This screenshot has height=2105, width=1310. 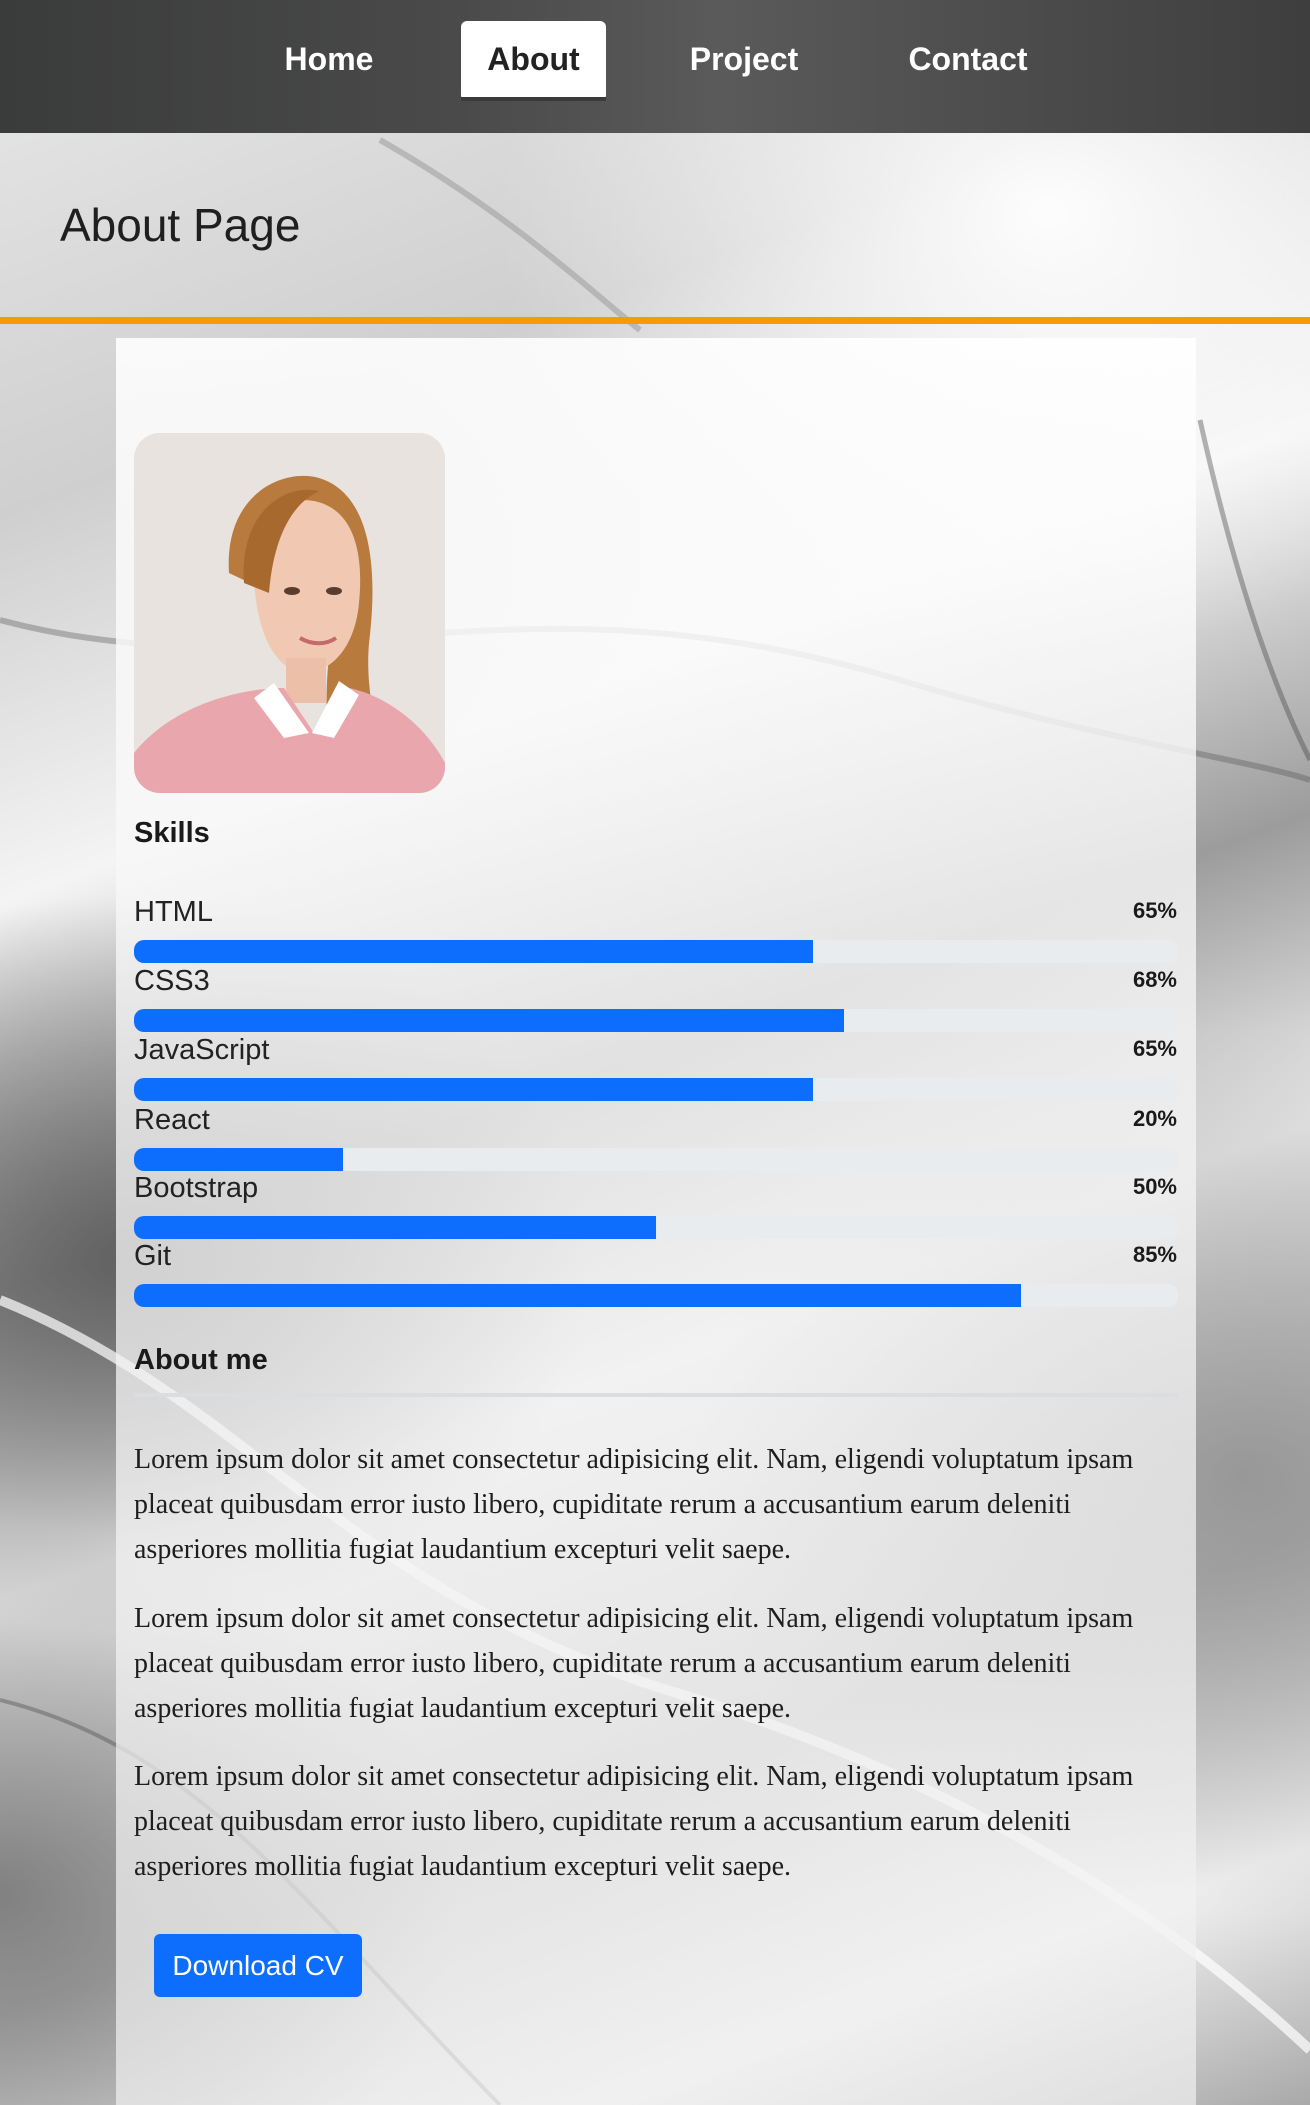 I want to click on download-cv-button: Download CV, so click(x=258, y=1965).